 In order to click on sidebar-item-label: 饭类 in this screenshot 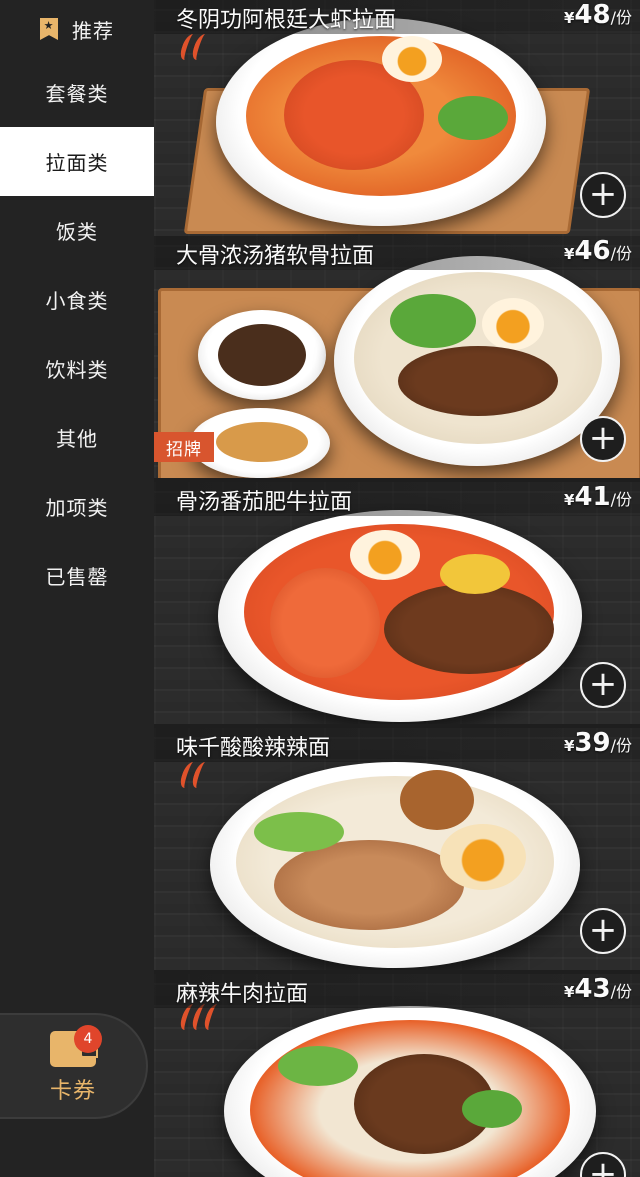, I will do `click(77, 232)`.